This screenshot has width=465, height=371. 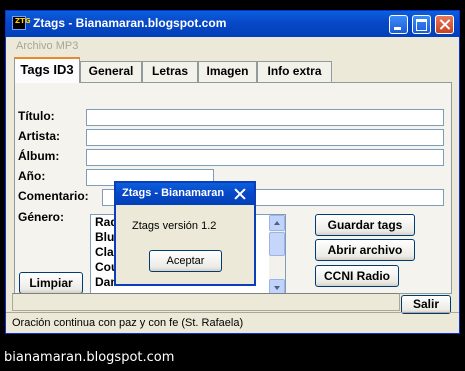 I want to click on tab-letras: Letras, so click(x=170, y=71).